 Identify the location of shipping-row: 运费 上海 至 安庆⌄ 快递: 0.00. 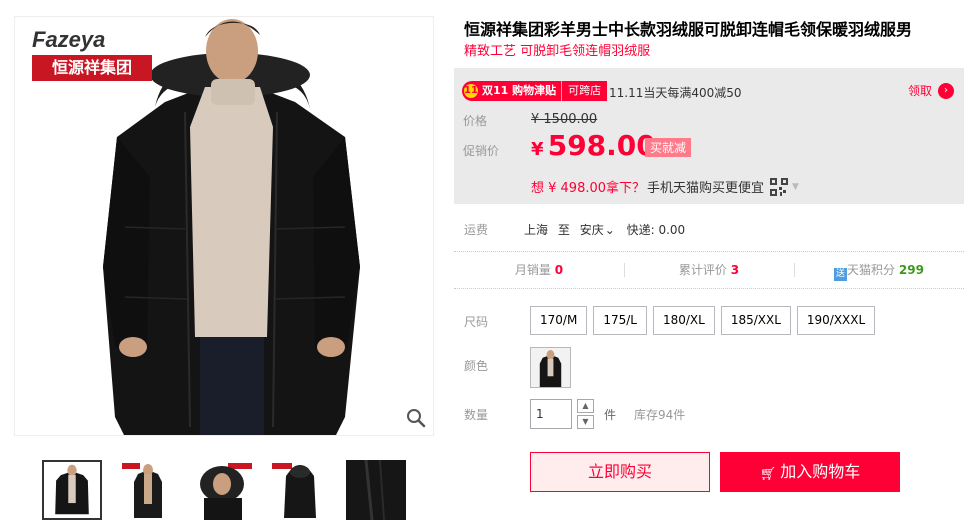
(714, 229).